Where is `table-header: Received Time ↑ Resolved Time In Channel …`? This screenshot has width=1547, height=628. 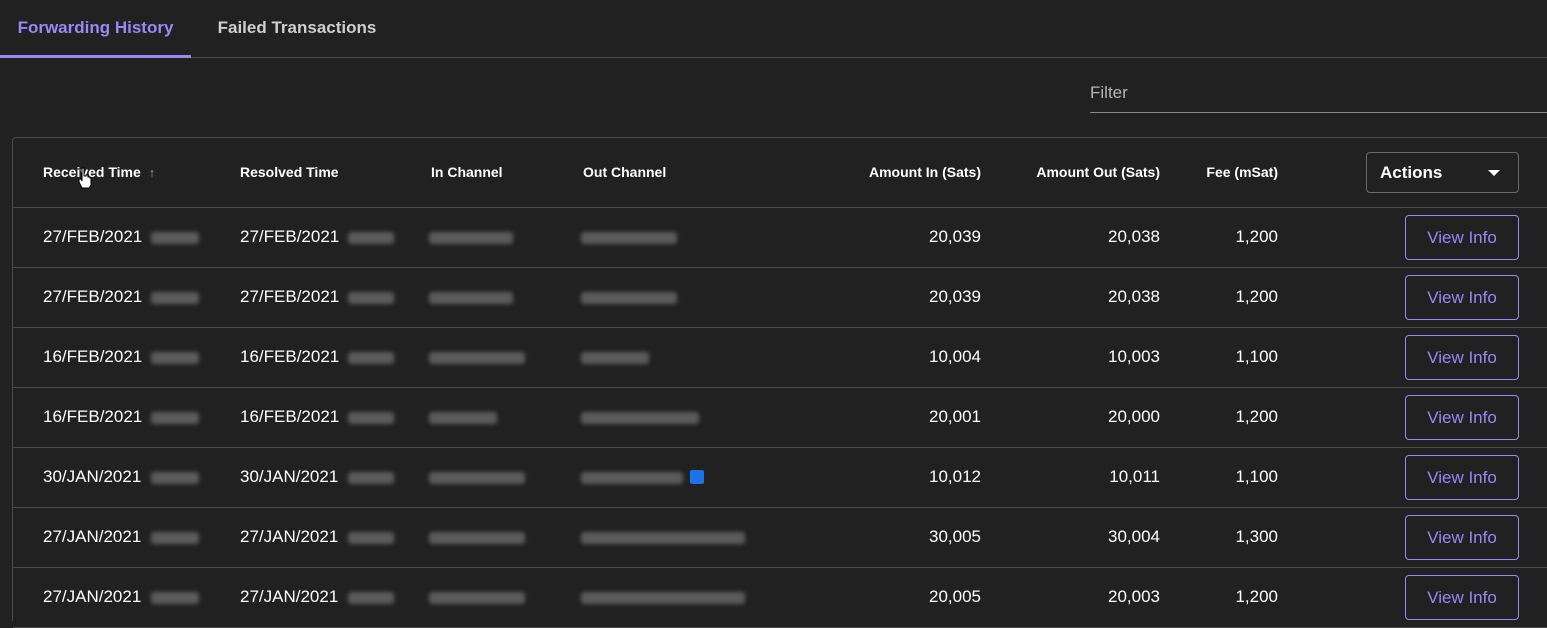 table-header: Received Time ↑ Resolved Time In Channel … is located at coordinates (780, 173).